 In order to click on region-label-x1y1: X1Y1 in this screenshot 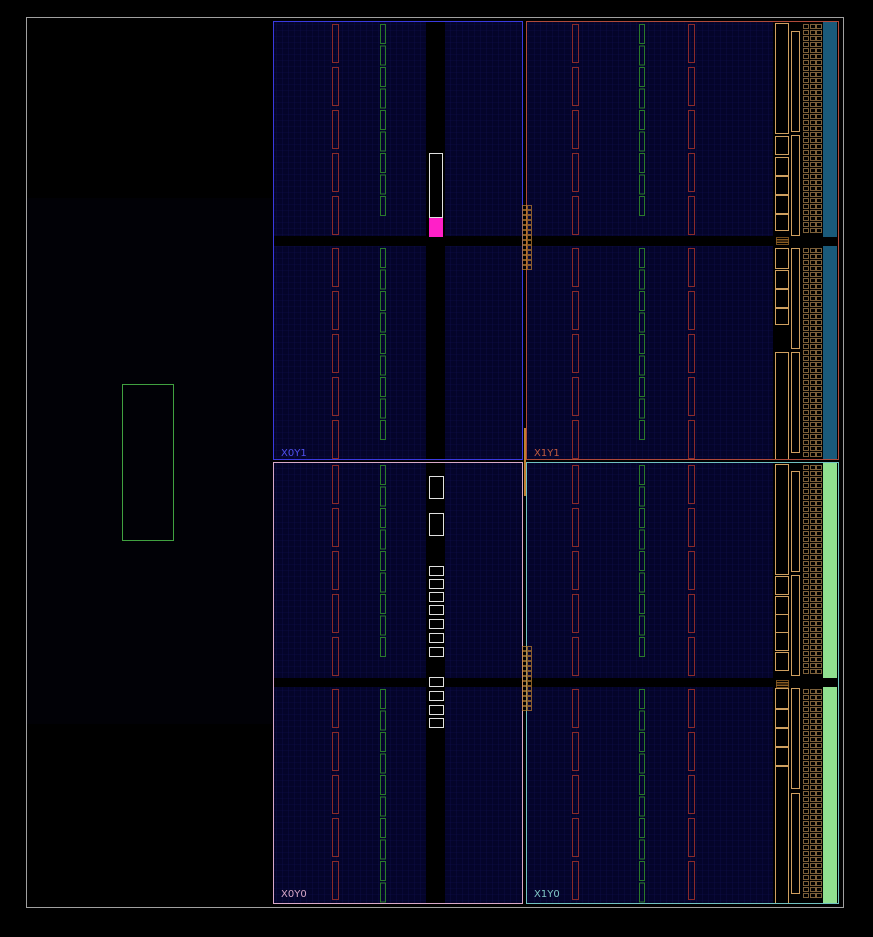, I will do `click(547, 453)`.